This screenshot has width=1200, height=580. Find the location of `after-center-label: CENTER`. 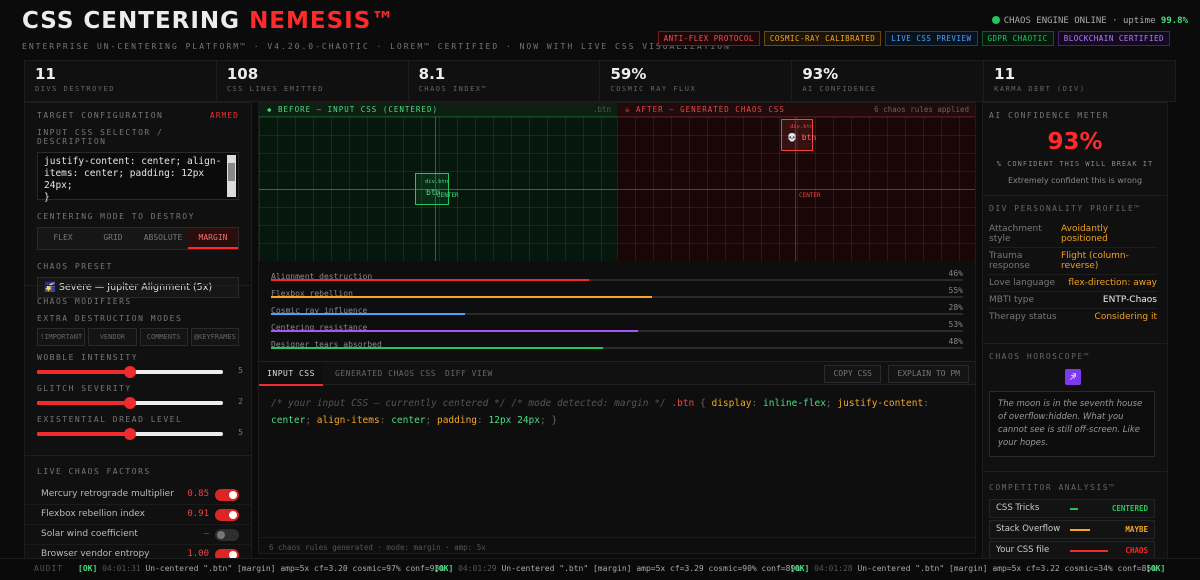

after-center-label: CENTER is located at coordinates (810, 195).